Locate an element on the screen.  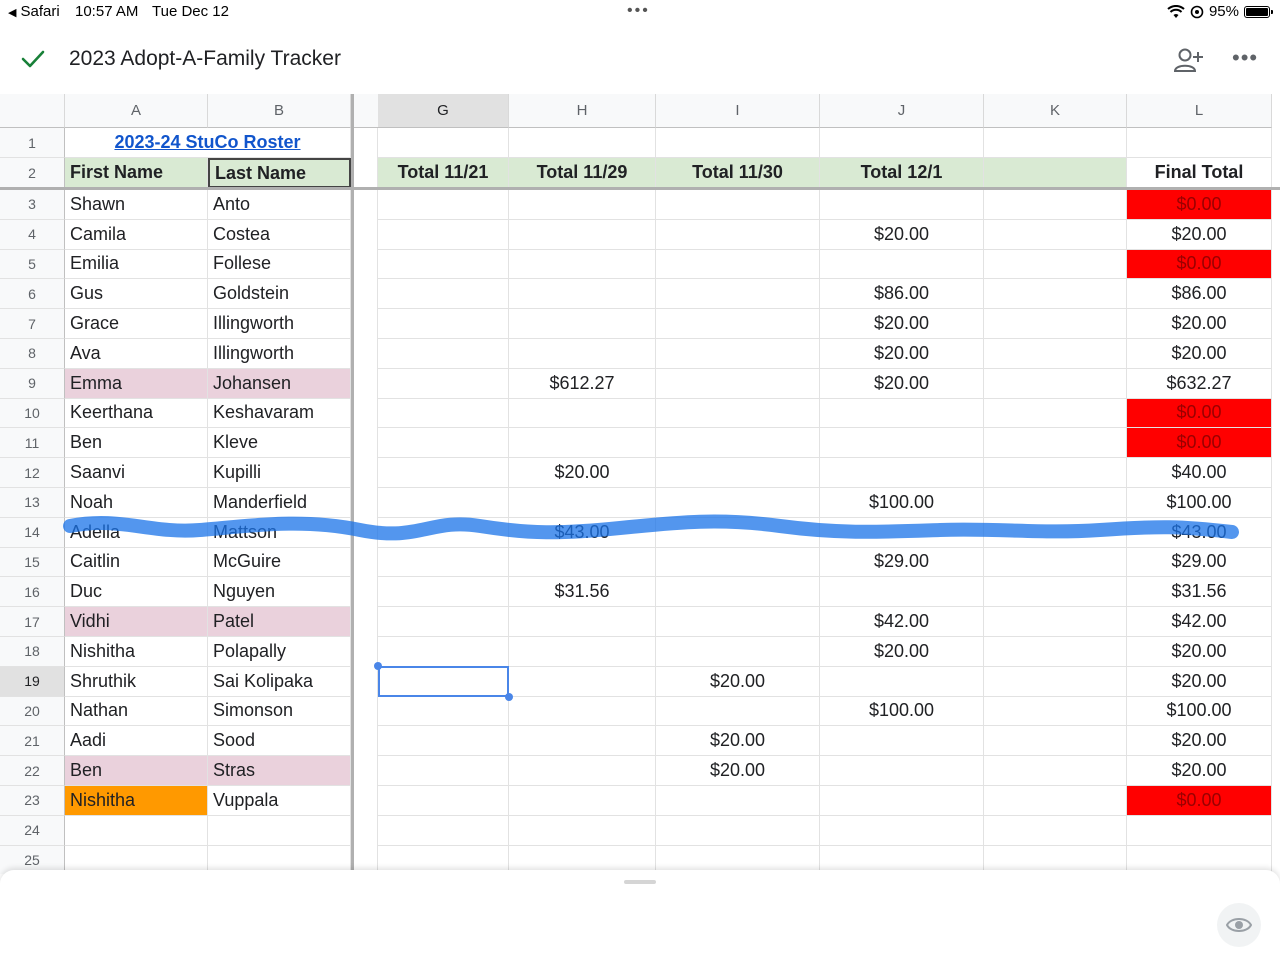
column-header-j: J is located at coordinates (902, 111).